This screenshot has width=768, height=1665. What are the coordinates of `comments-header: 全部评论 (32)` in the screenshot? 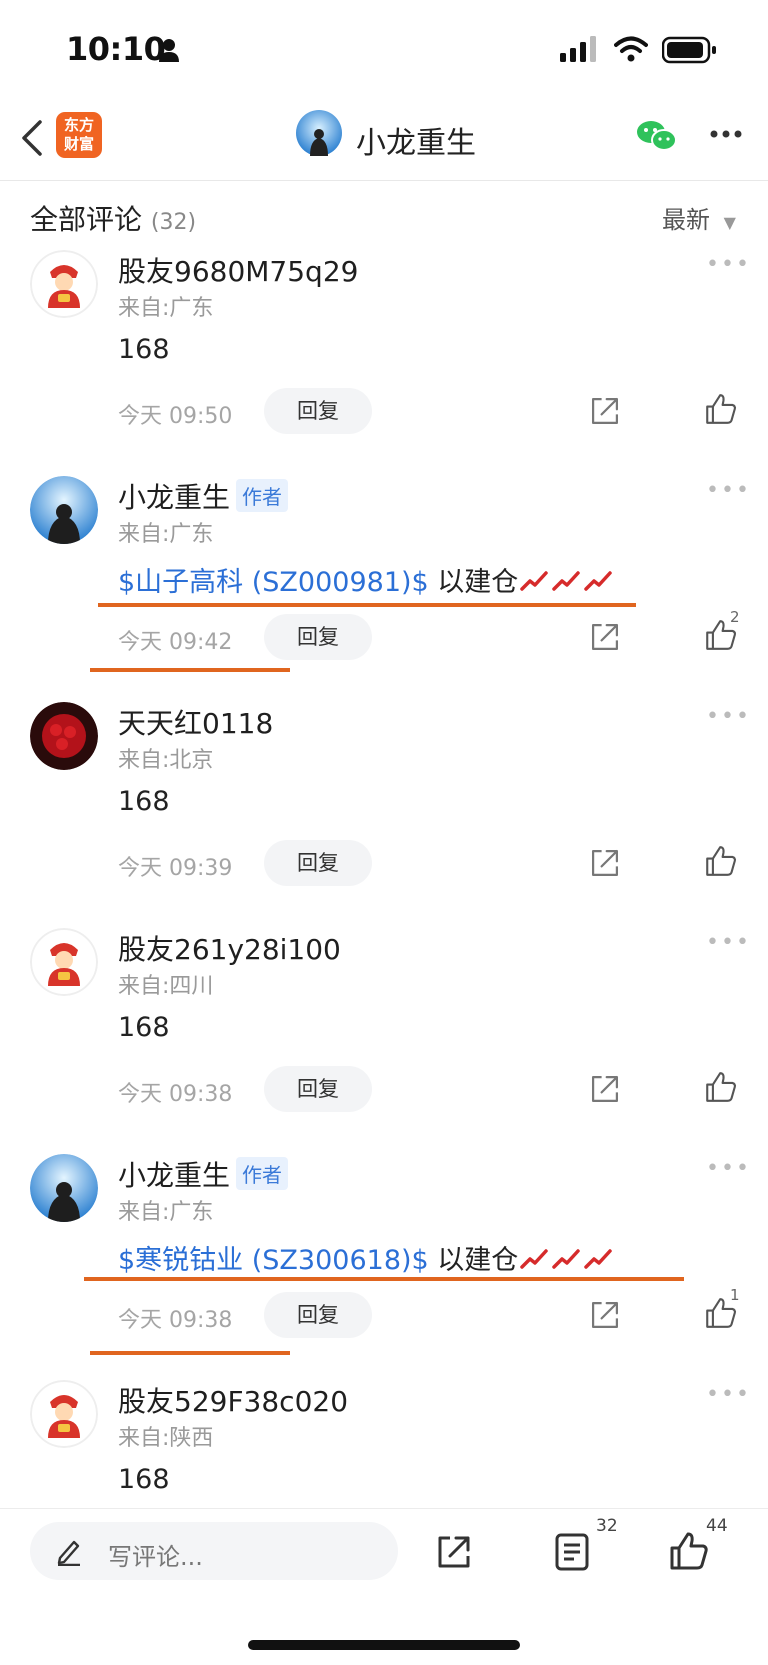 It's located at (113, 218).